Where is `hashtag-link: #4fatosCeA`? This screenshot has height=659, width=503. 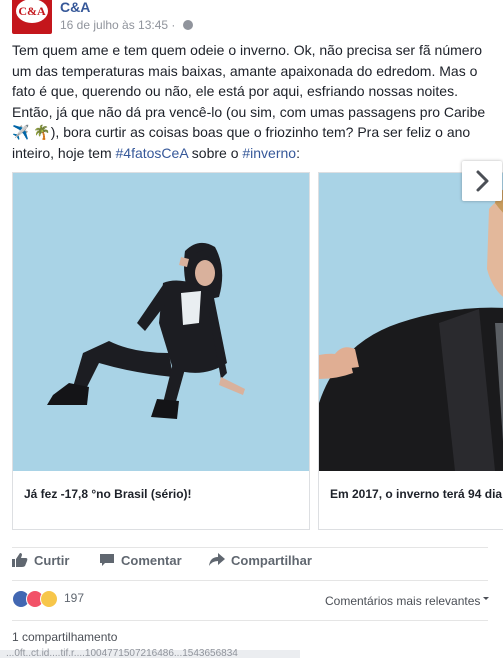 hashtag-link: #4fatosCeA is located at coordinates (152, 153).